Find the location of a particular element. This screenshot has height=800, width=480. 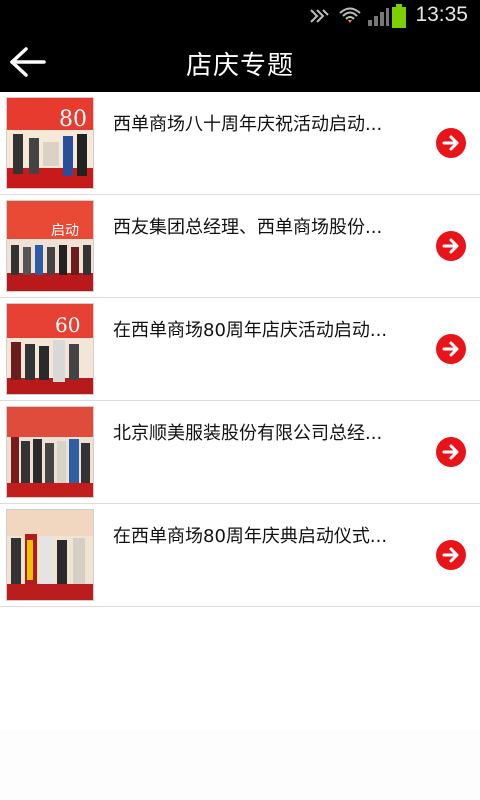

battery-icon is located at coordinates (399, 16).